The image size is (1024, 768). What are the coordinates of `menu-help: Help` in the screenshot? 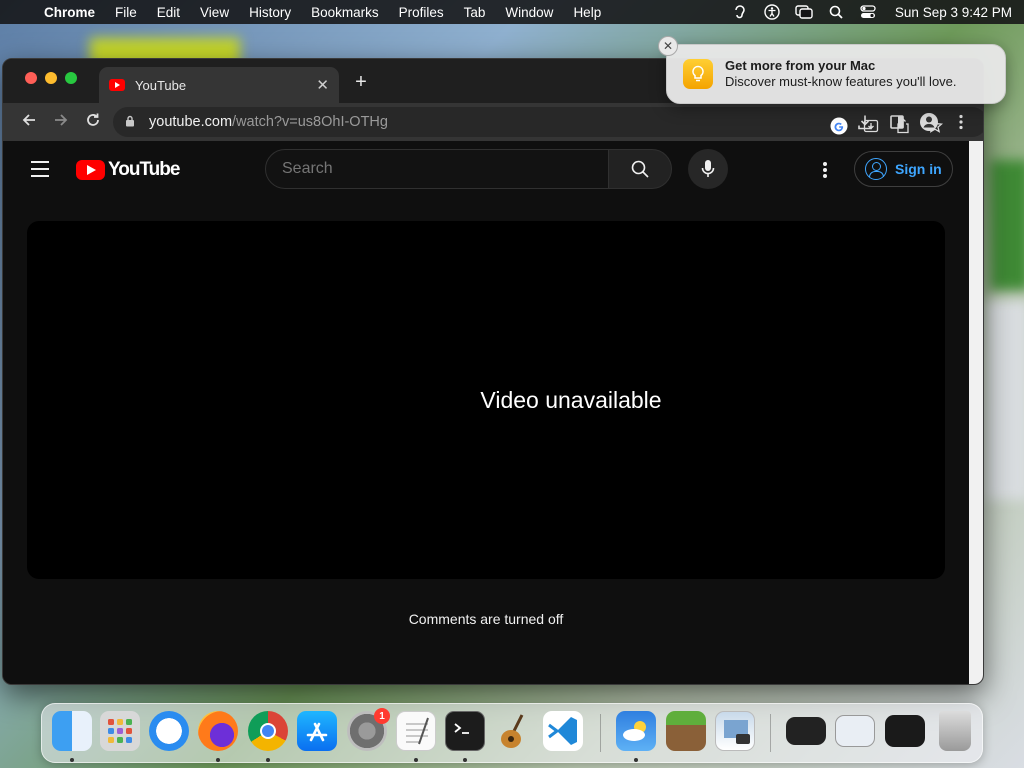 It's located at (587, 12).